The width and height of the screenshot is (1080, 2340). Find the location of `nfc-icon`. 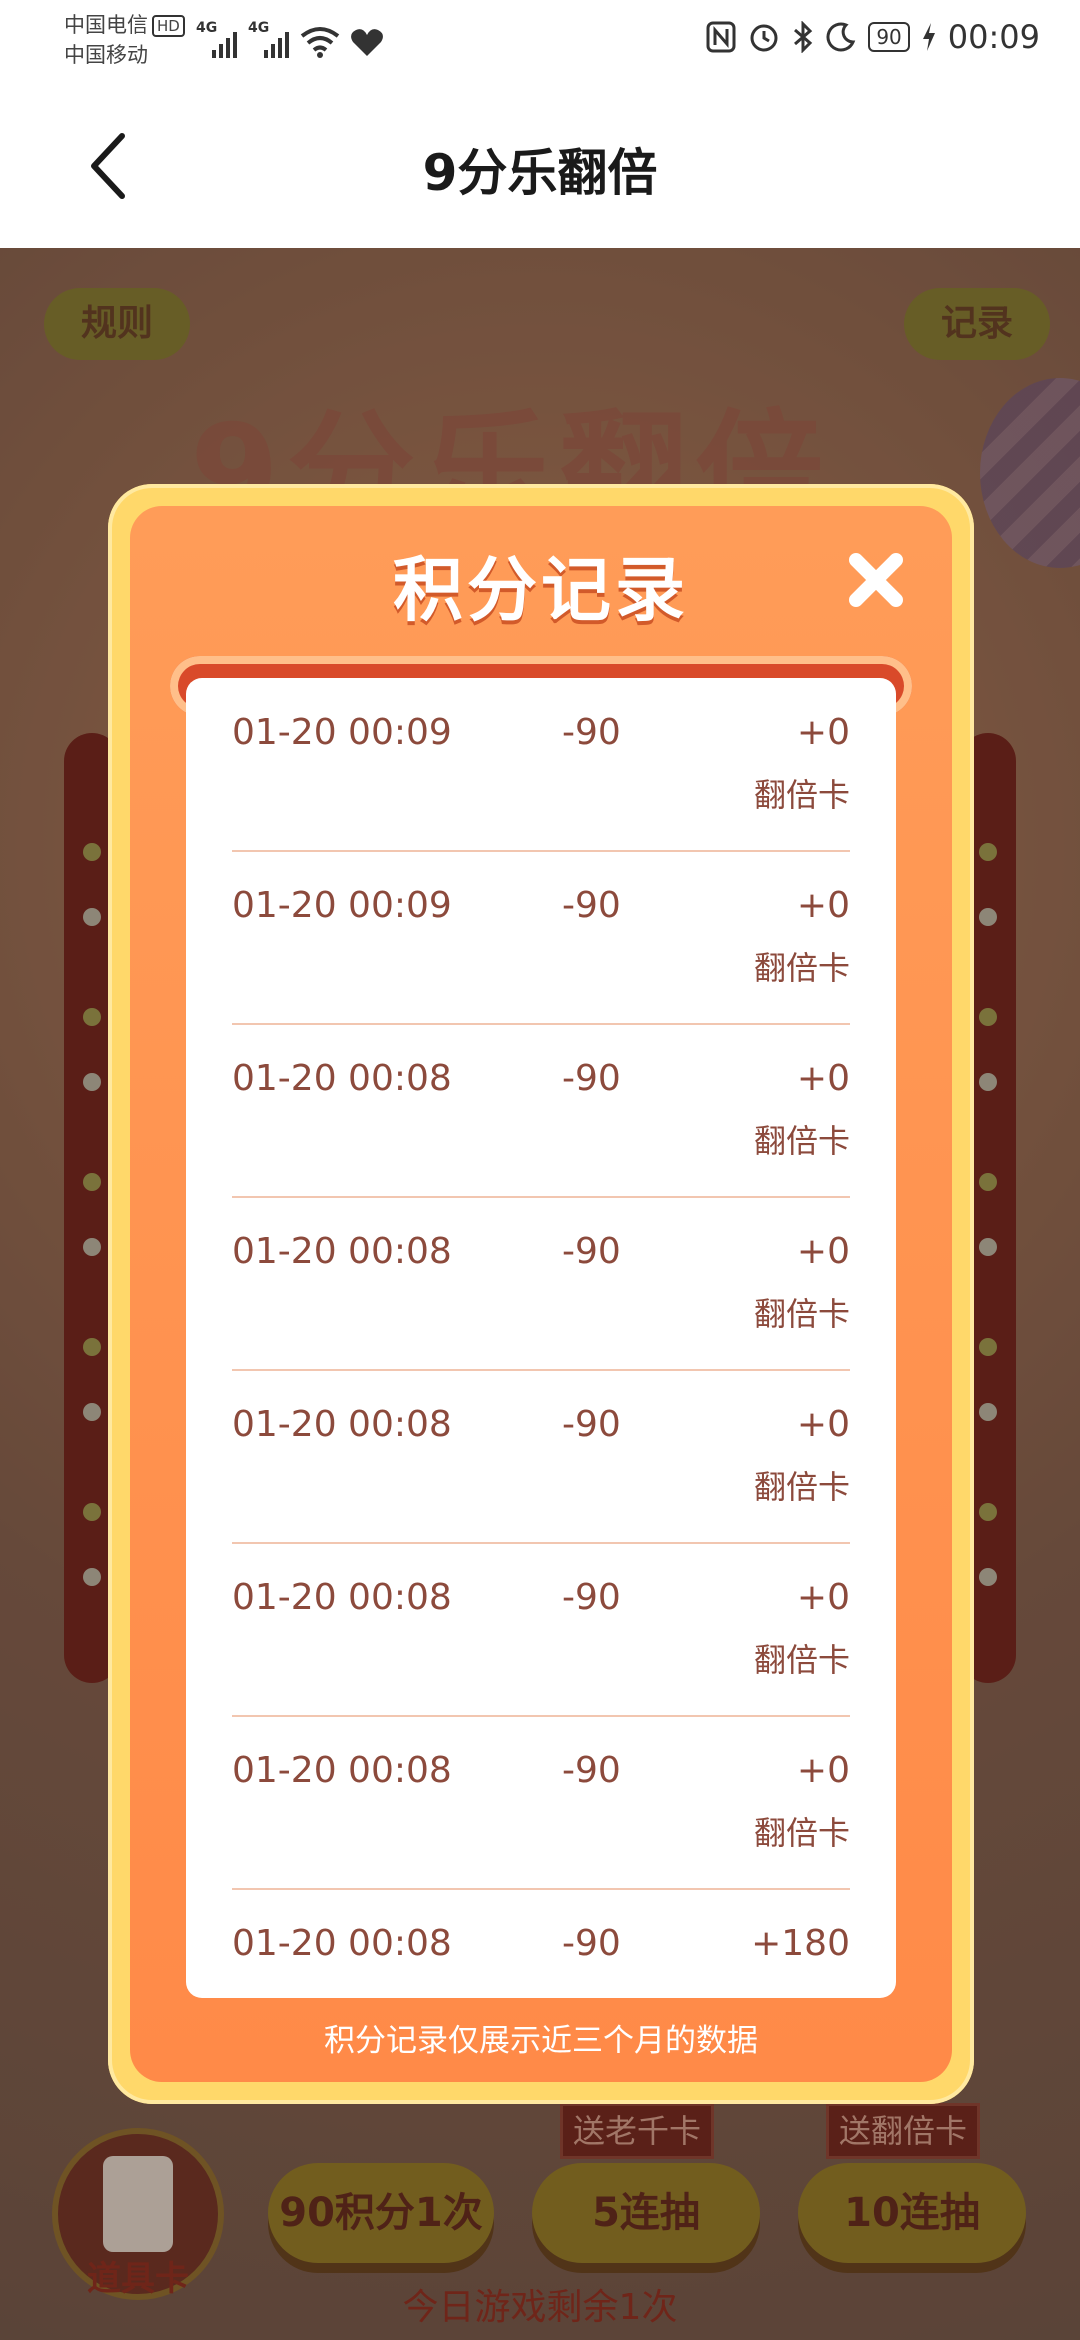

nfc-icon is located at coordinates (721, 37).